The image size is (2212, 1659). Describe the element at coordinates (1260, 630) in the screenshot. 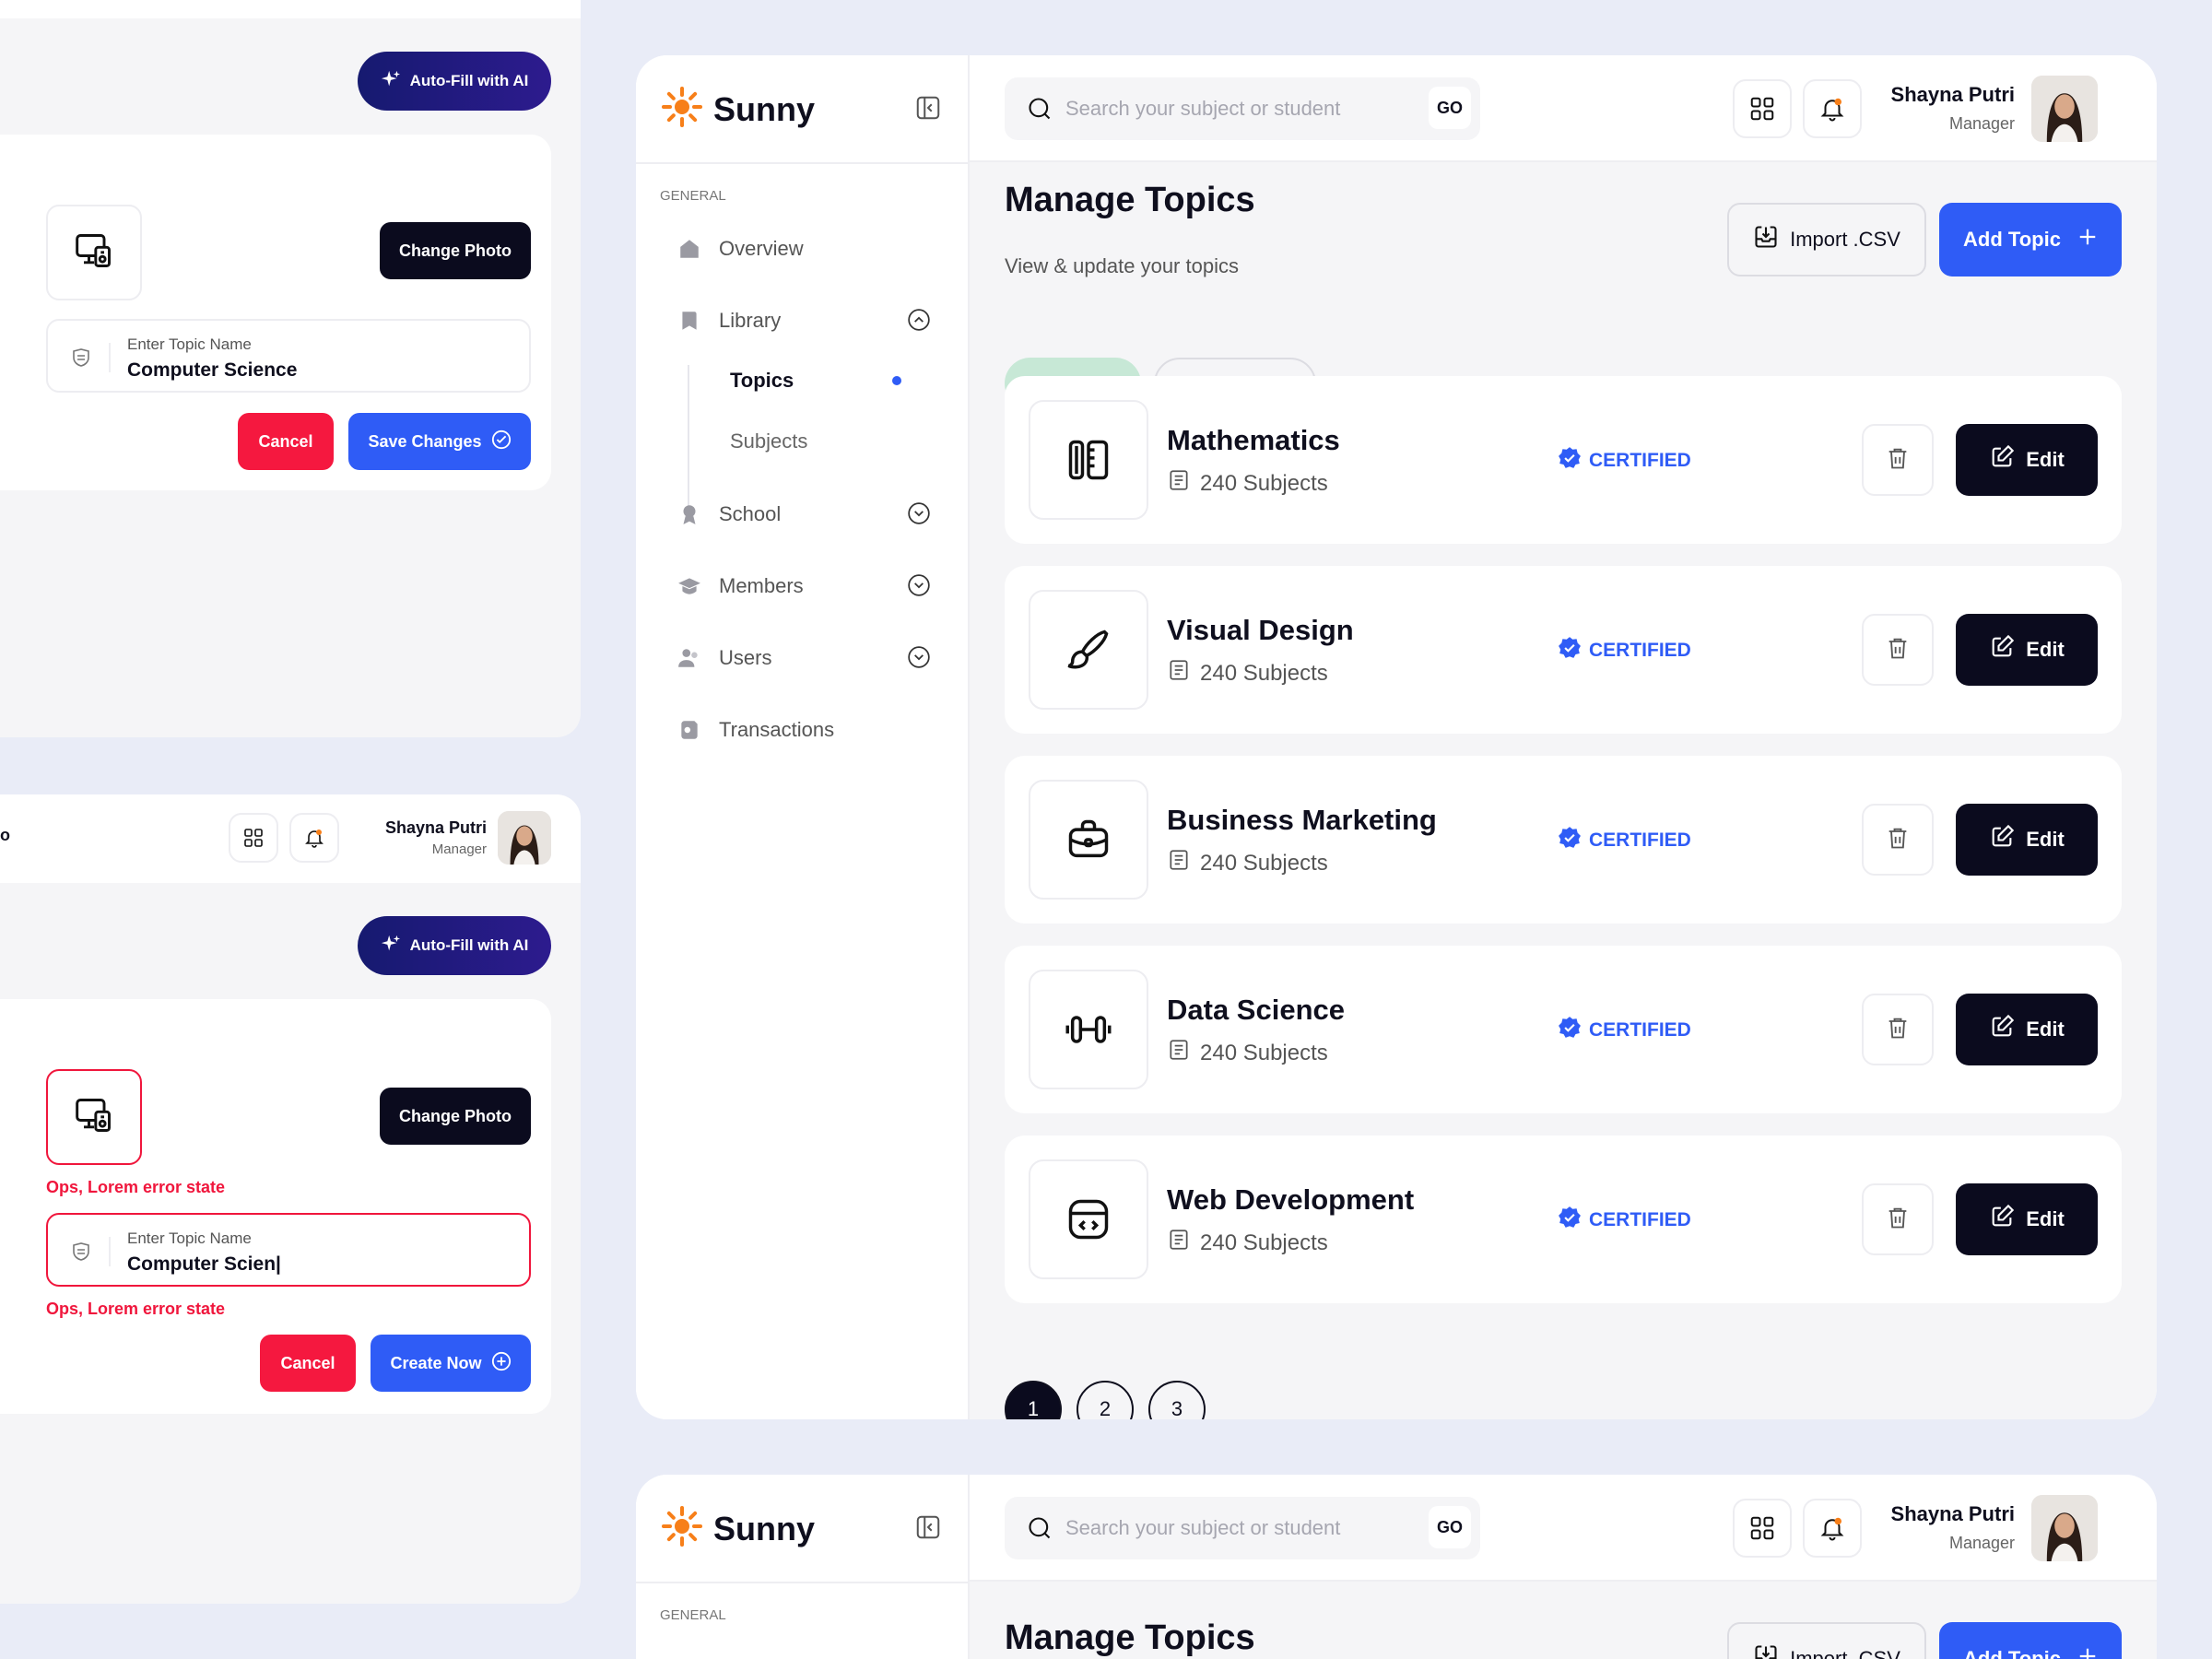

I see `topic-name: Visual Design` at that location.